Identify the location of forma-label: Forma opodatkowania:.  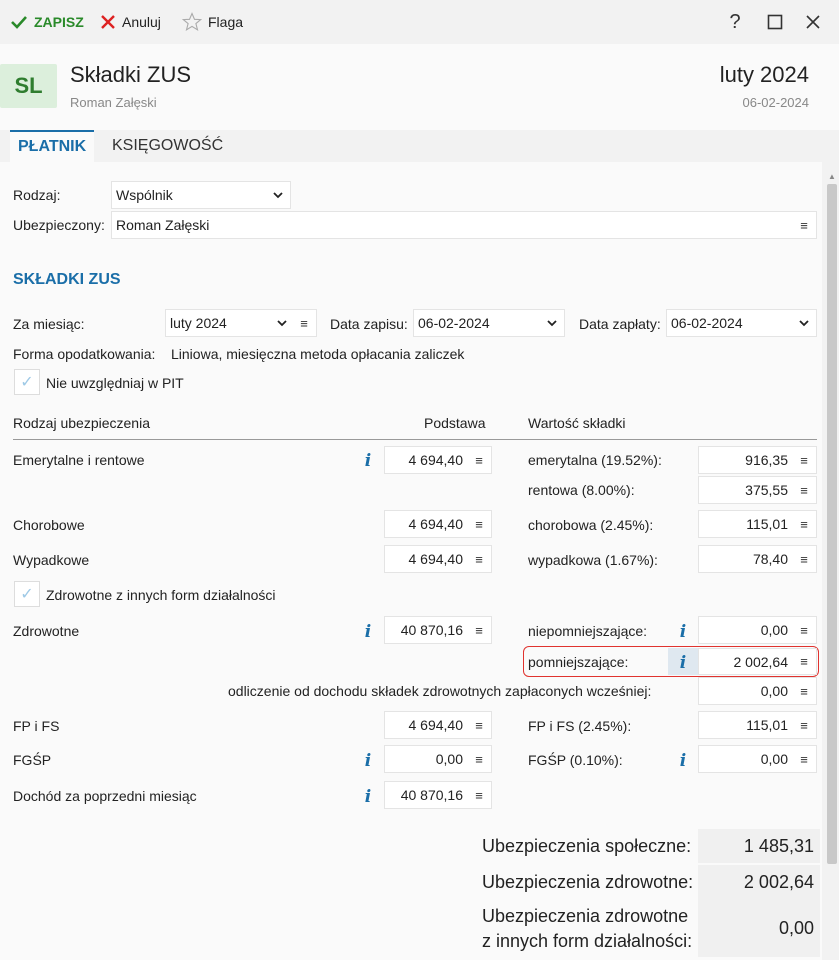
(84, 354).